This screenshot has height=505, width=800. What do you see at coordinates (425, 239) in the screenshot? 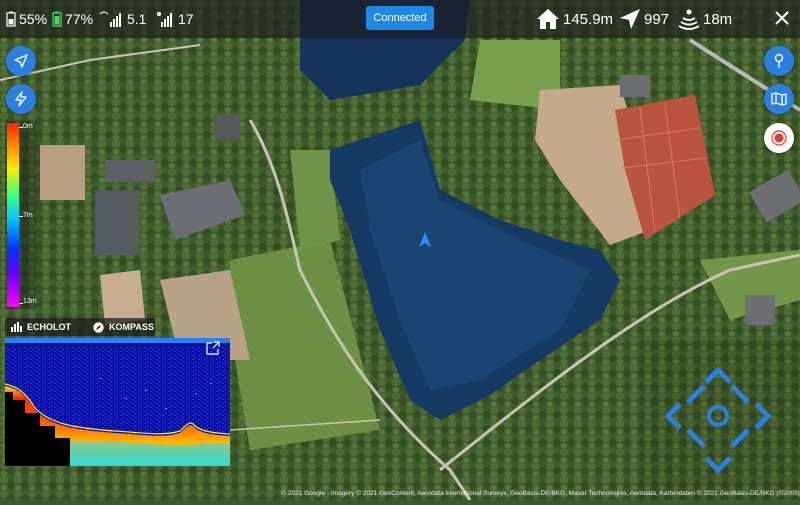
I see `boat-position-marker` at bounding box center [425, 239].